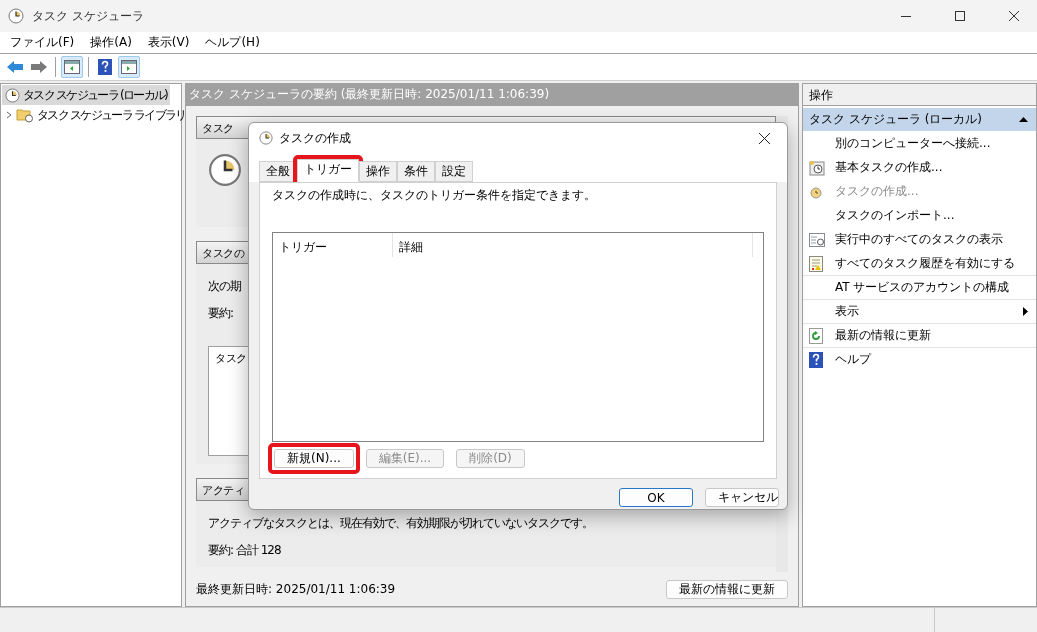 The height and width of the screenshot is (632, 1037). I want to click on refresh-icon, so click(816, 335).